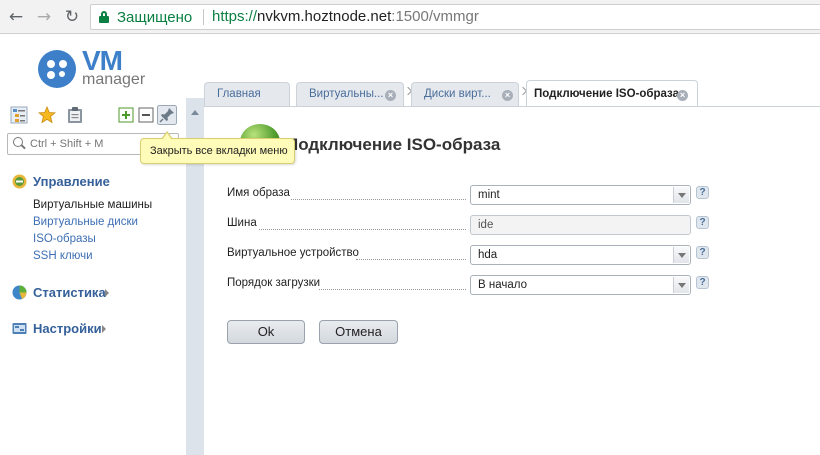  Describe the element at coordinates (324, 16) in the screenshot. I see `url-host: nvkvm.hoztnode.net` at that location.